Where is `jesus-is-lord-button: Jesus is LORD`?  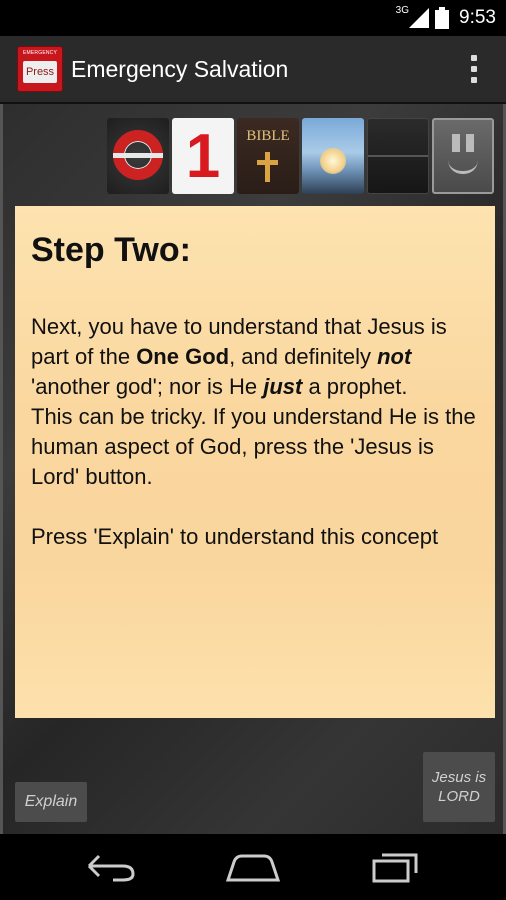
jesus-is-lord-button: Jesus is LORD is located at coordinates (459, 787).